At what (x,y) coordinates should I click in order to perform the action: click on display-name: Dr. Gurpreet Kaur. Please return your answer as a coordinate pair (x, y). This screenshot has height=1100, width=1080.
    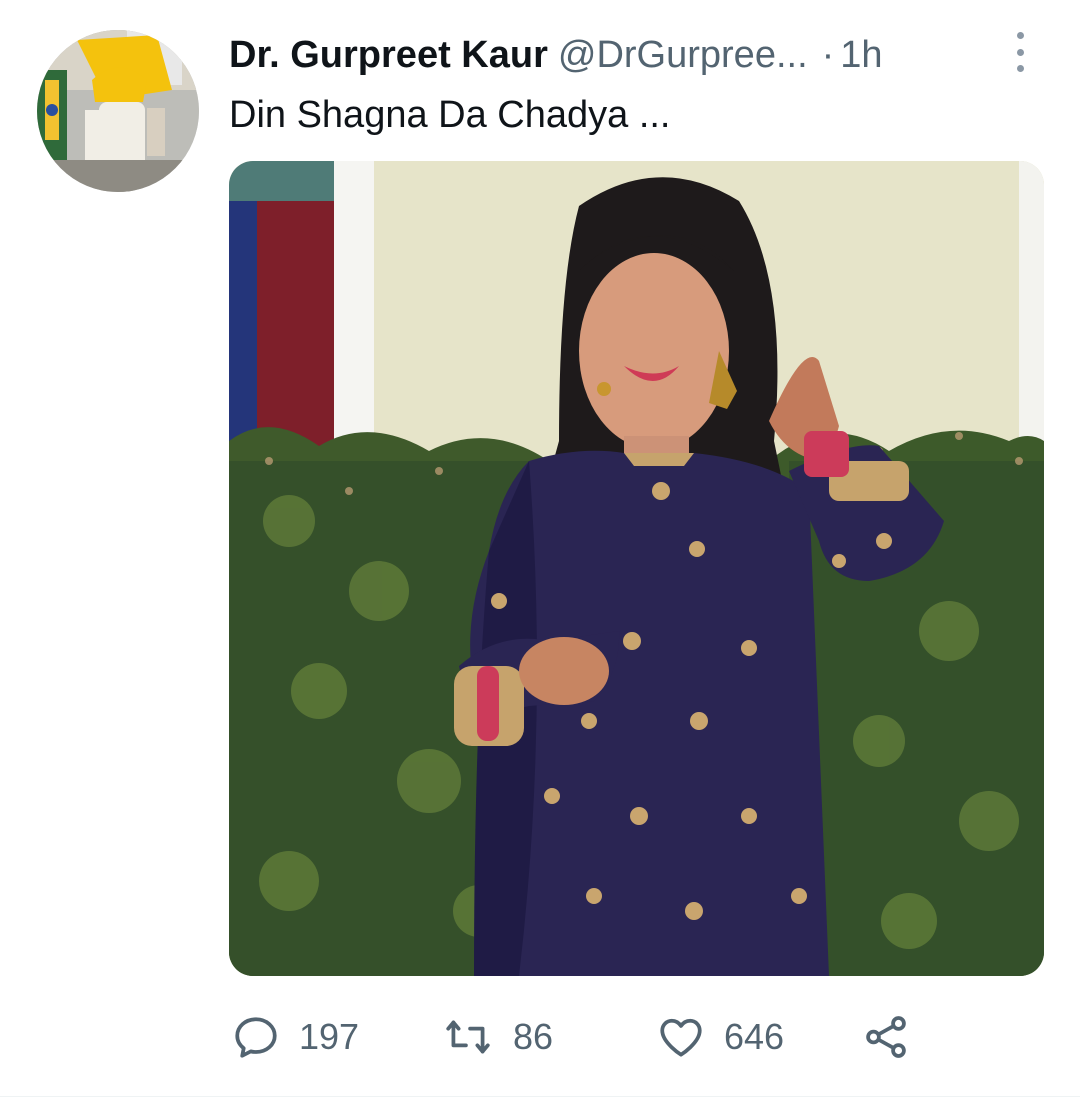
    Looking at the image, I should click on (388, 55).